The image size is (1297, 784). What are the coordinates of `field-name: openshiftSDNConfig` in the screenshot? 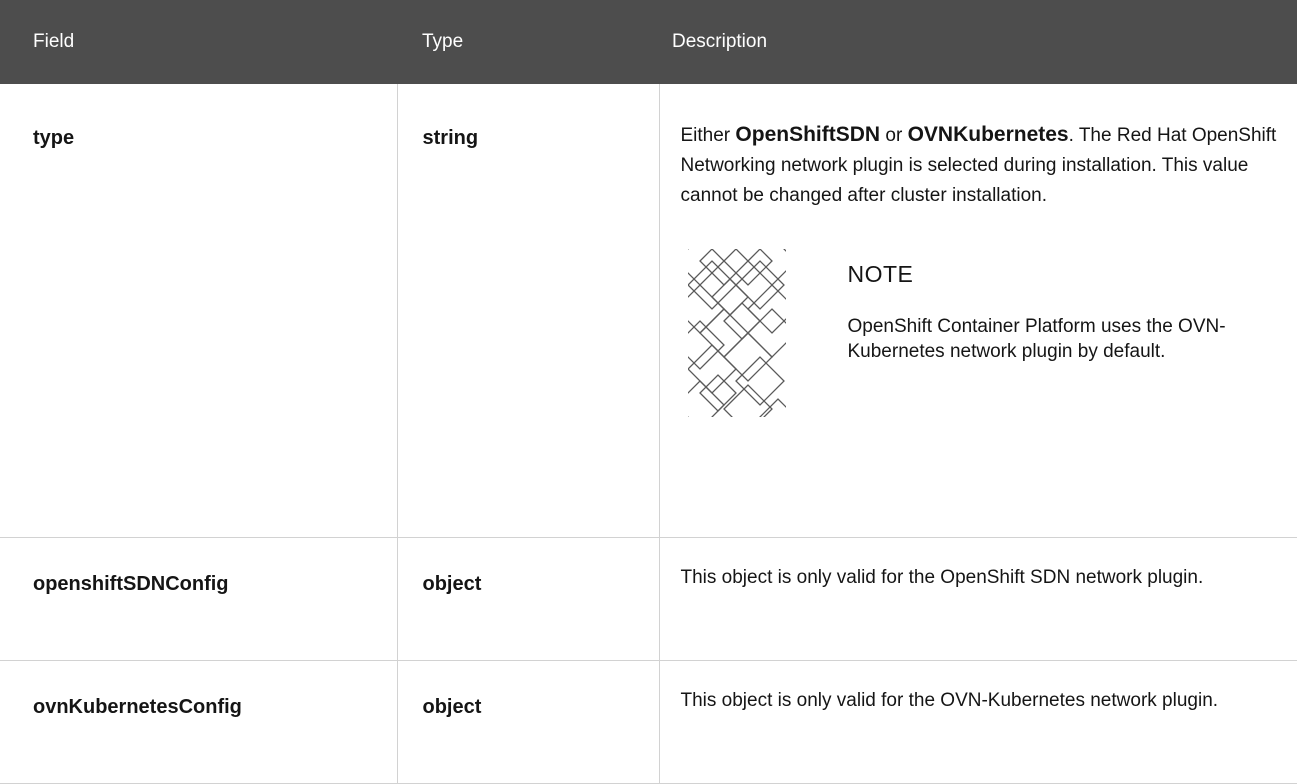 It's located at (199, 599).